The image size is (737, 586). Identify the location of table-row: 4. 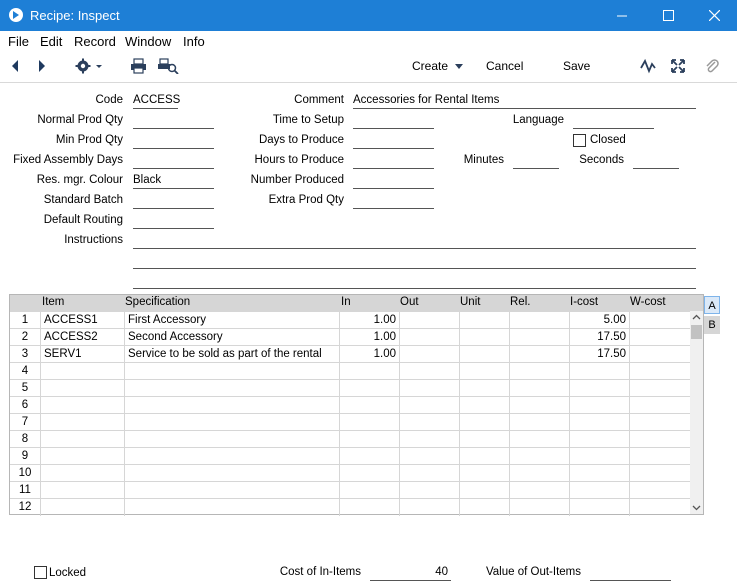
(350, 371).